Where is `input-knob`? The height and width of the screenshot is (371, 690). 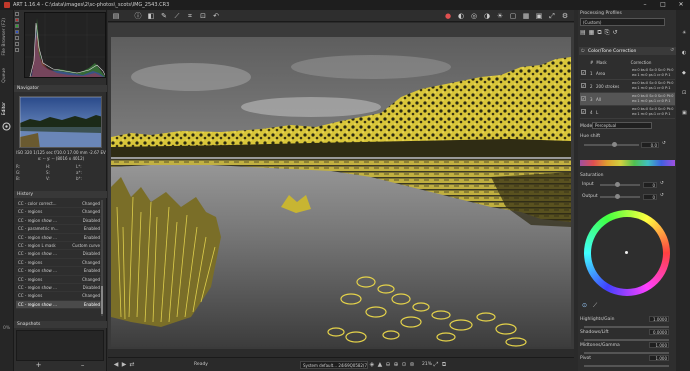
input-knob is located at coordinates (617, 184).